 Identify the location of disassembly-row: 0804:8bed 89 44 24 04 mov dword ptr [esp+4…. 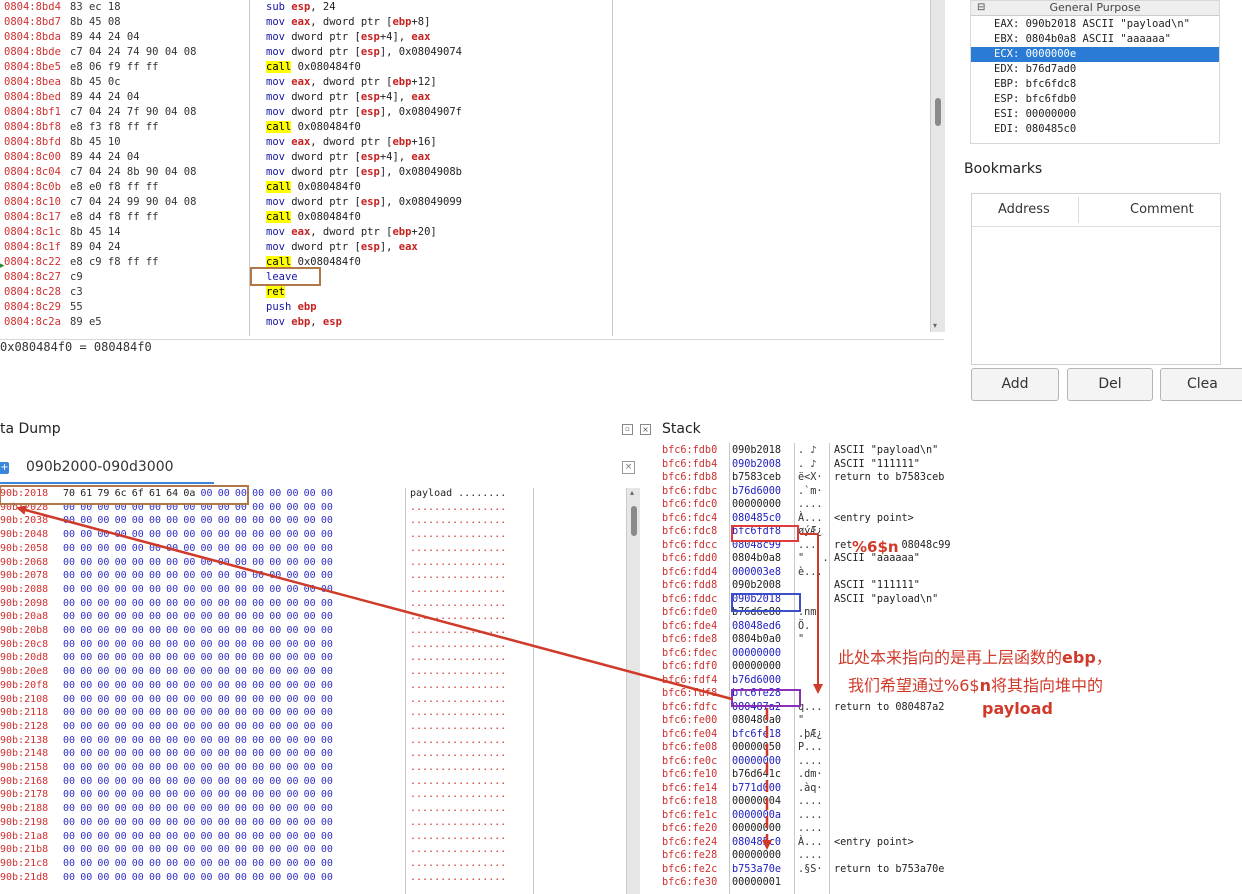
(464, 97).